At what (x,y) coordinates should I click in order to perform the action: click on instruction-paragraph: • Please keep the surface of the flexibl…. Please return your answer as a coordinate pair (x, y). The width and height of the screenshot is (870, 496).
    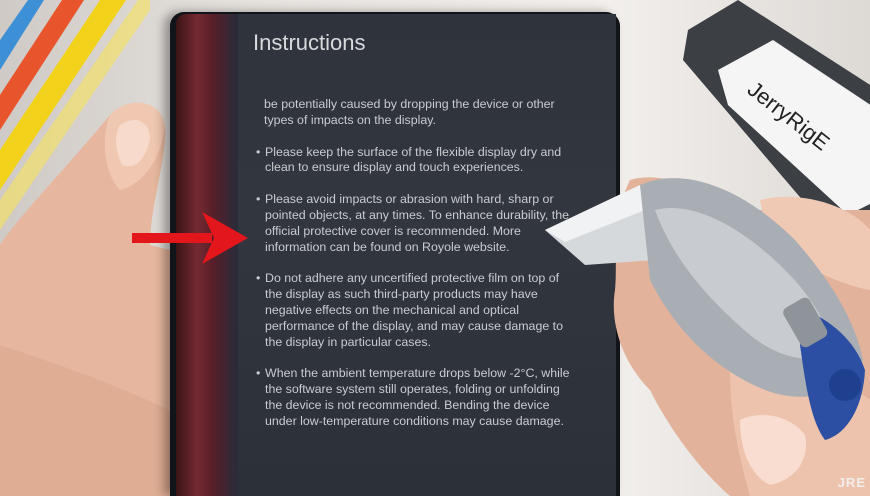
    Looking at the image, I should click on (415, 161).